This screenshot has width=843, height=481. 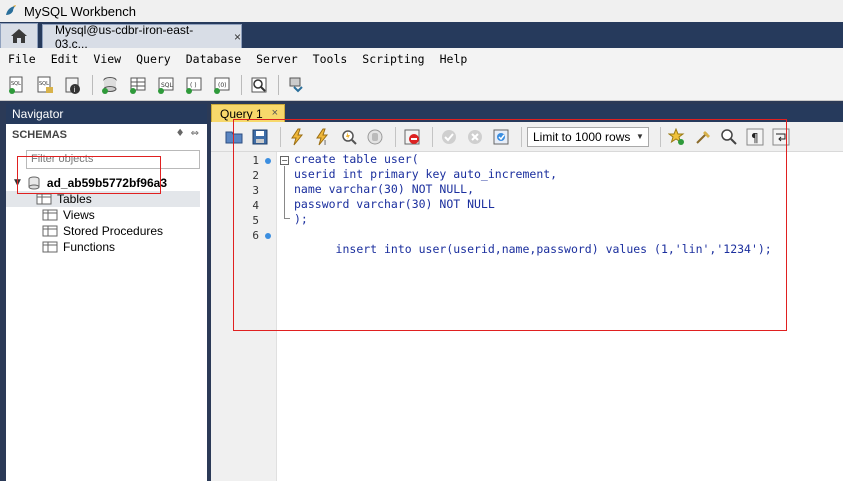 I want to click on create-schema-button, so click(x=110, y=85).